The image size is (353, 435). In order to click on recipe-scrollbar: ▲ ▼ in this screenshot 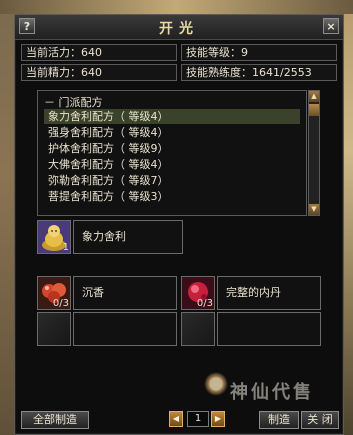, I will do `click(314, 153)`.